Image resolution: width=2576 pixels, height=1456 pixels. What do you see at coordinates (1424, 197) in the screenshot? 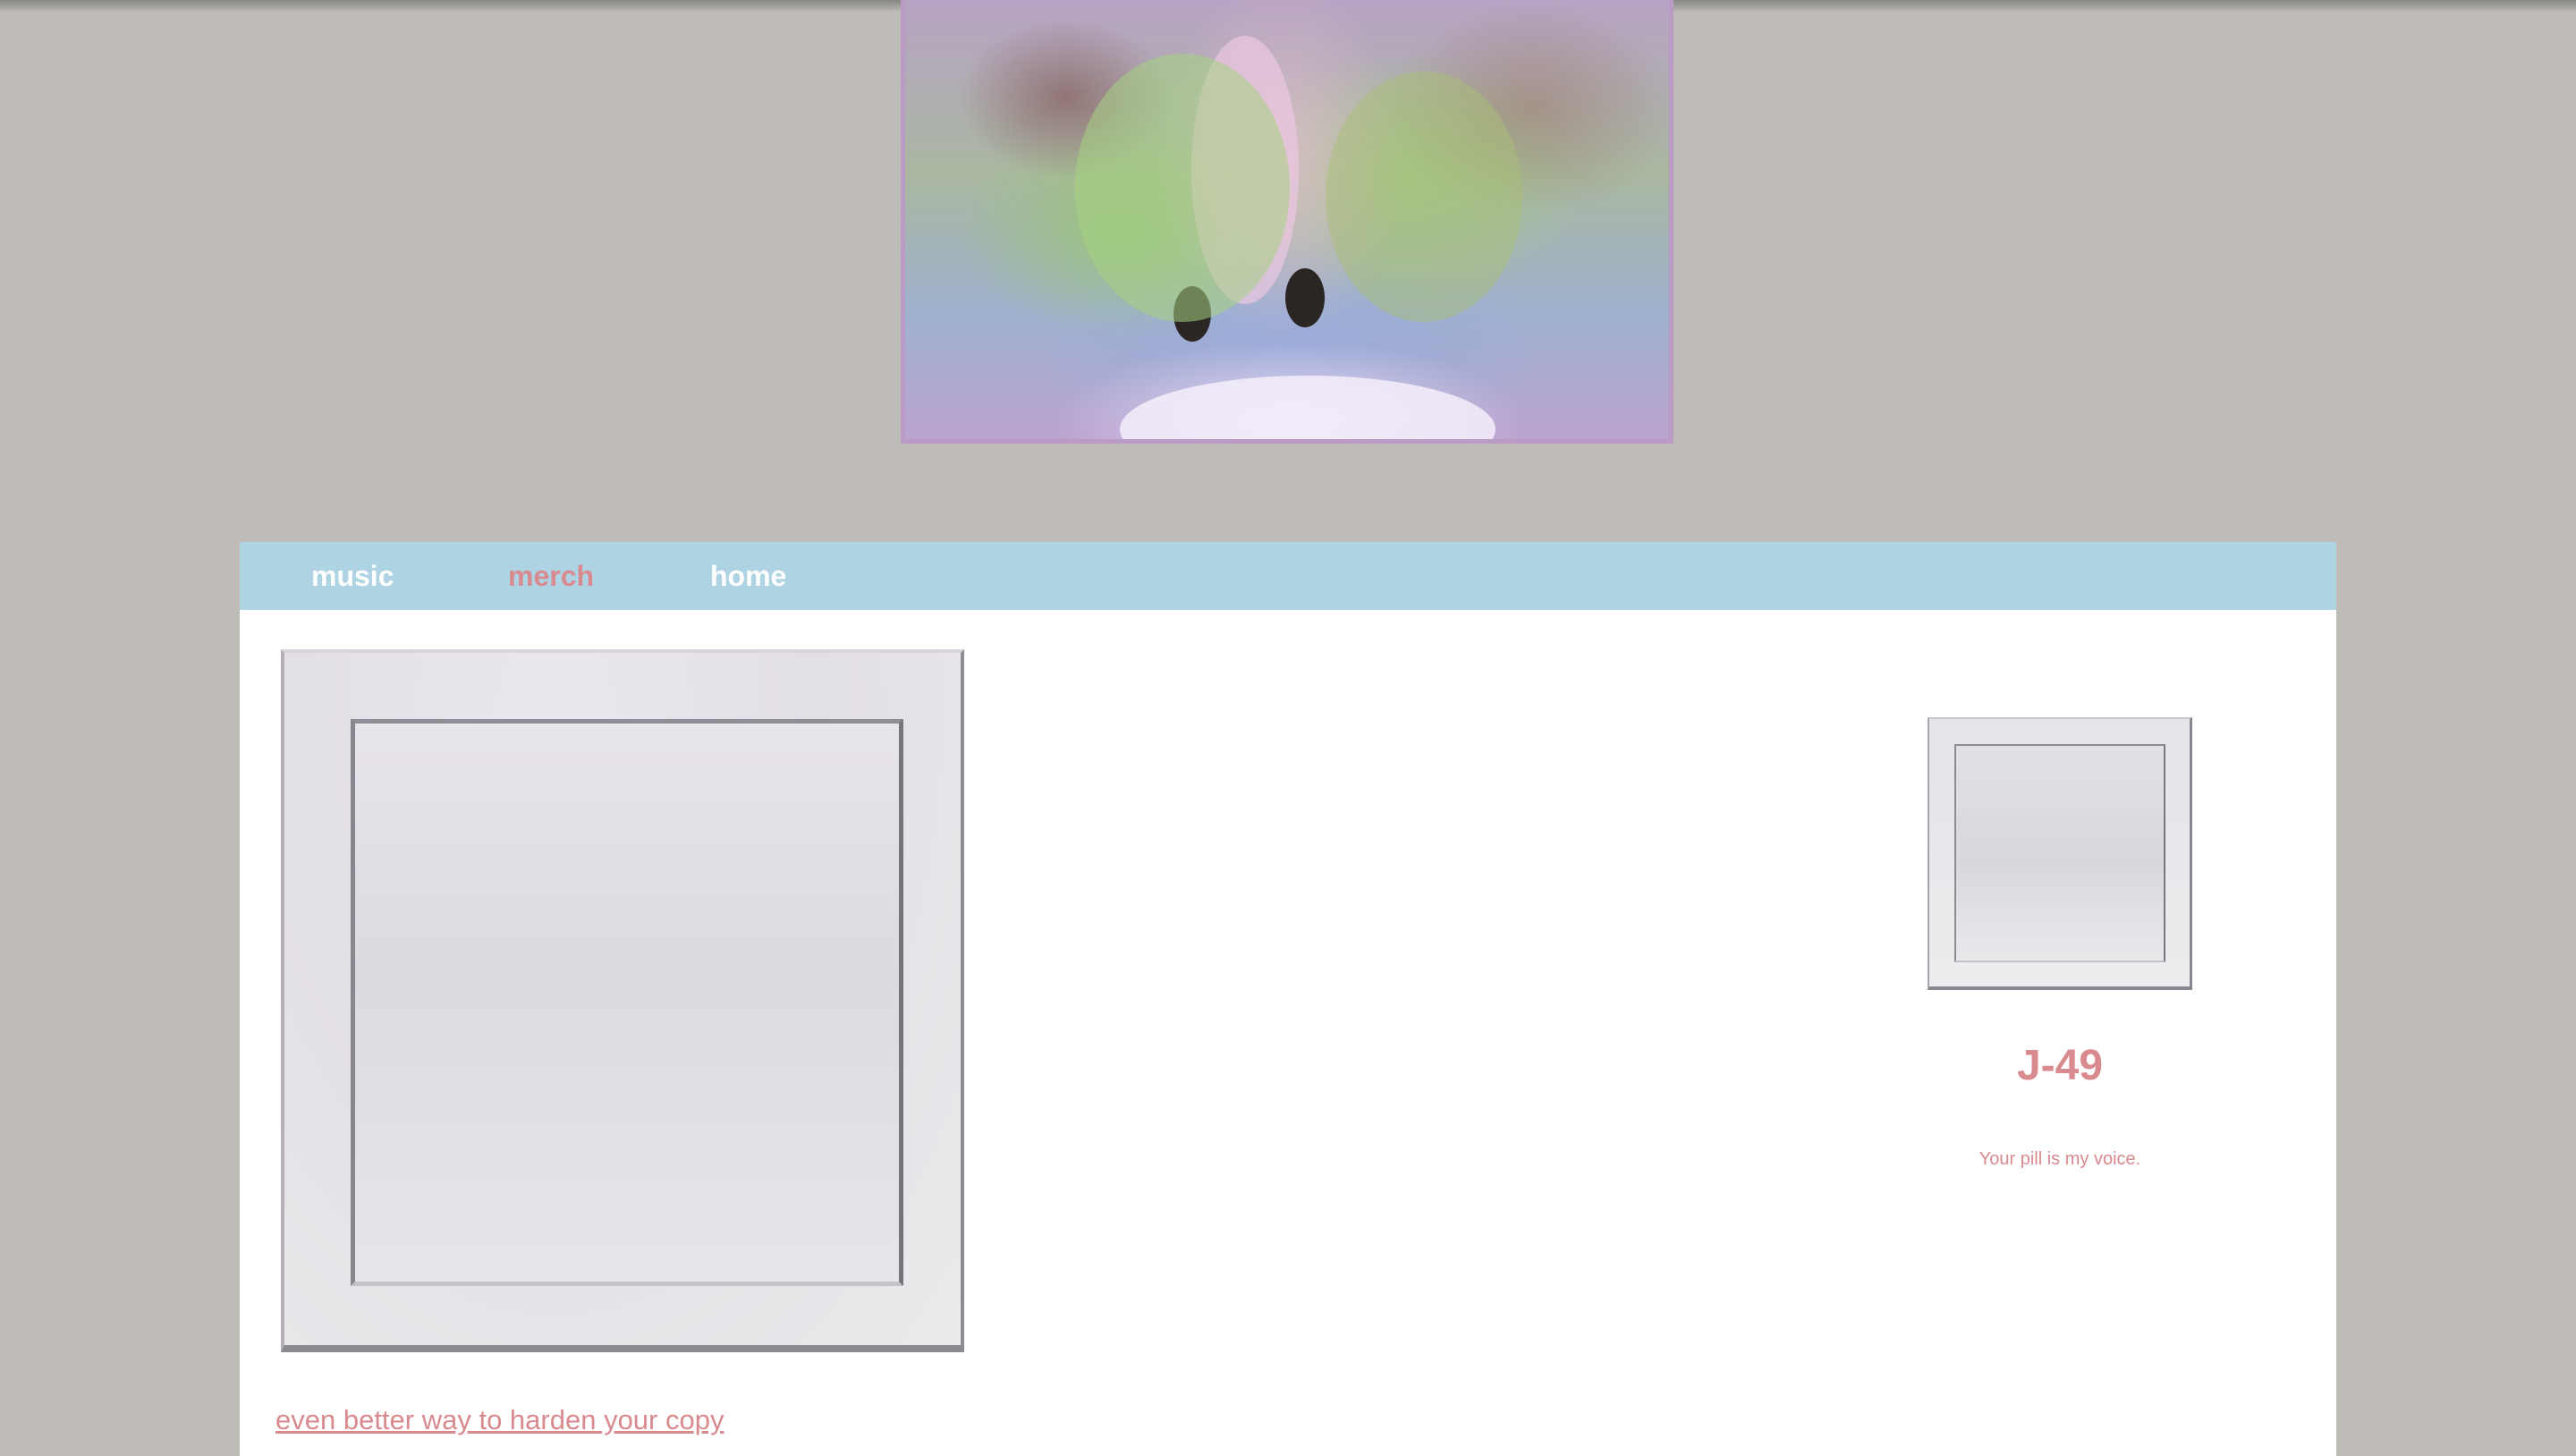
I see `banner-figure-sleeve` at bounding box center [1424, 197].